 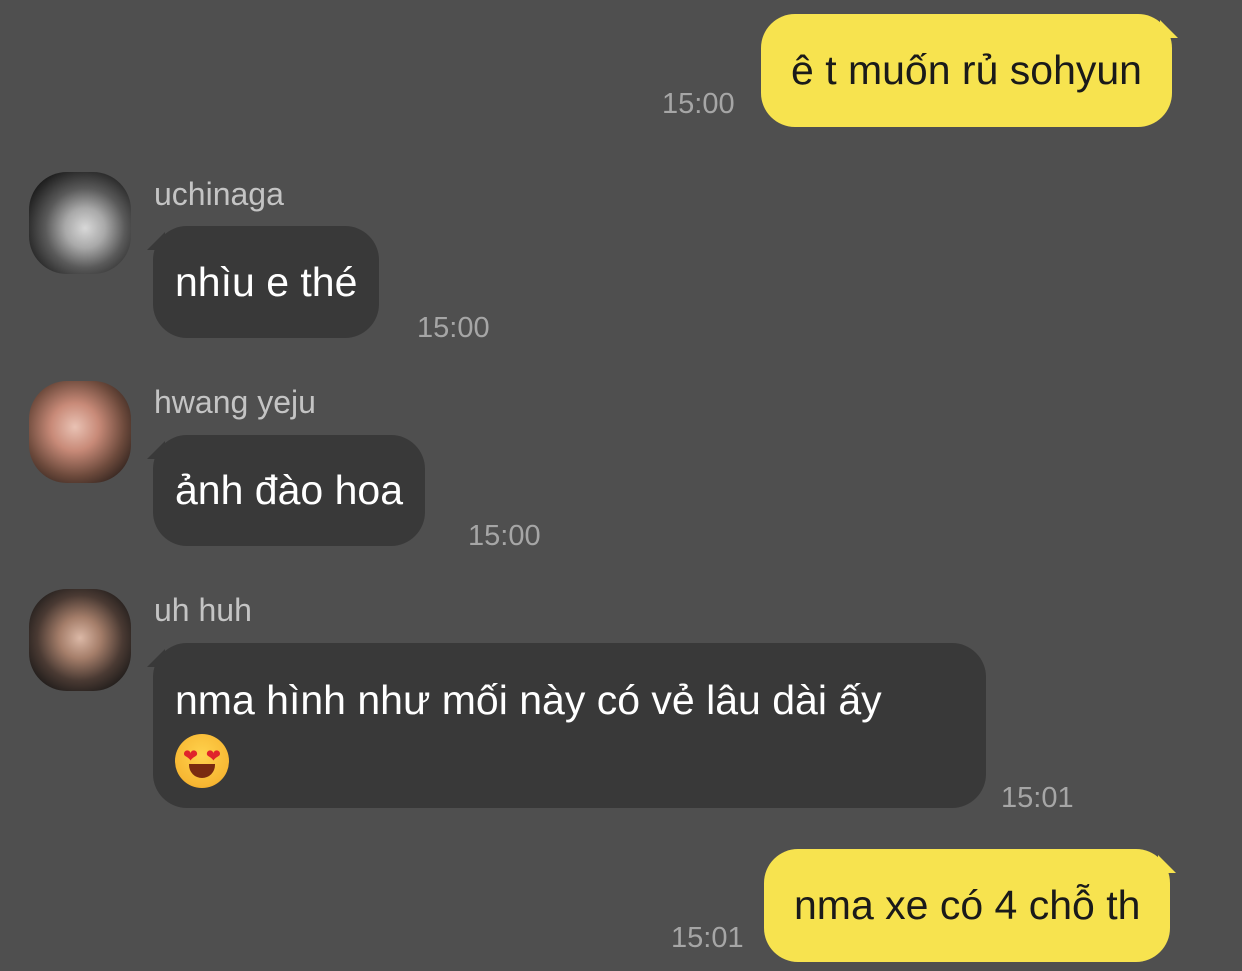 I want to click on message-bubble: ê t muốn rủ sohyun, so click(x=969, y=70).